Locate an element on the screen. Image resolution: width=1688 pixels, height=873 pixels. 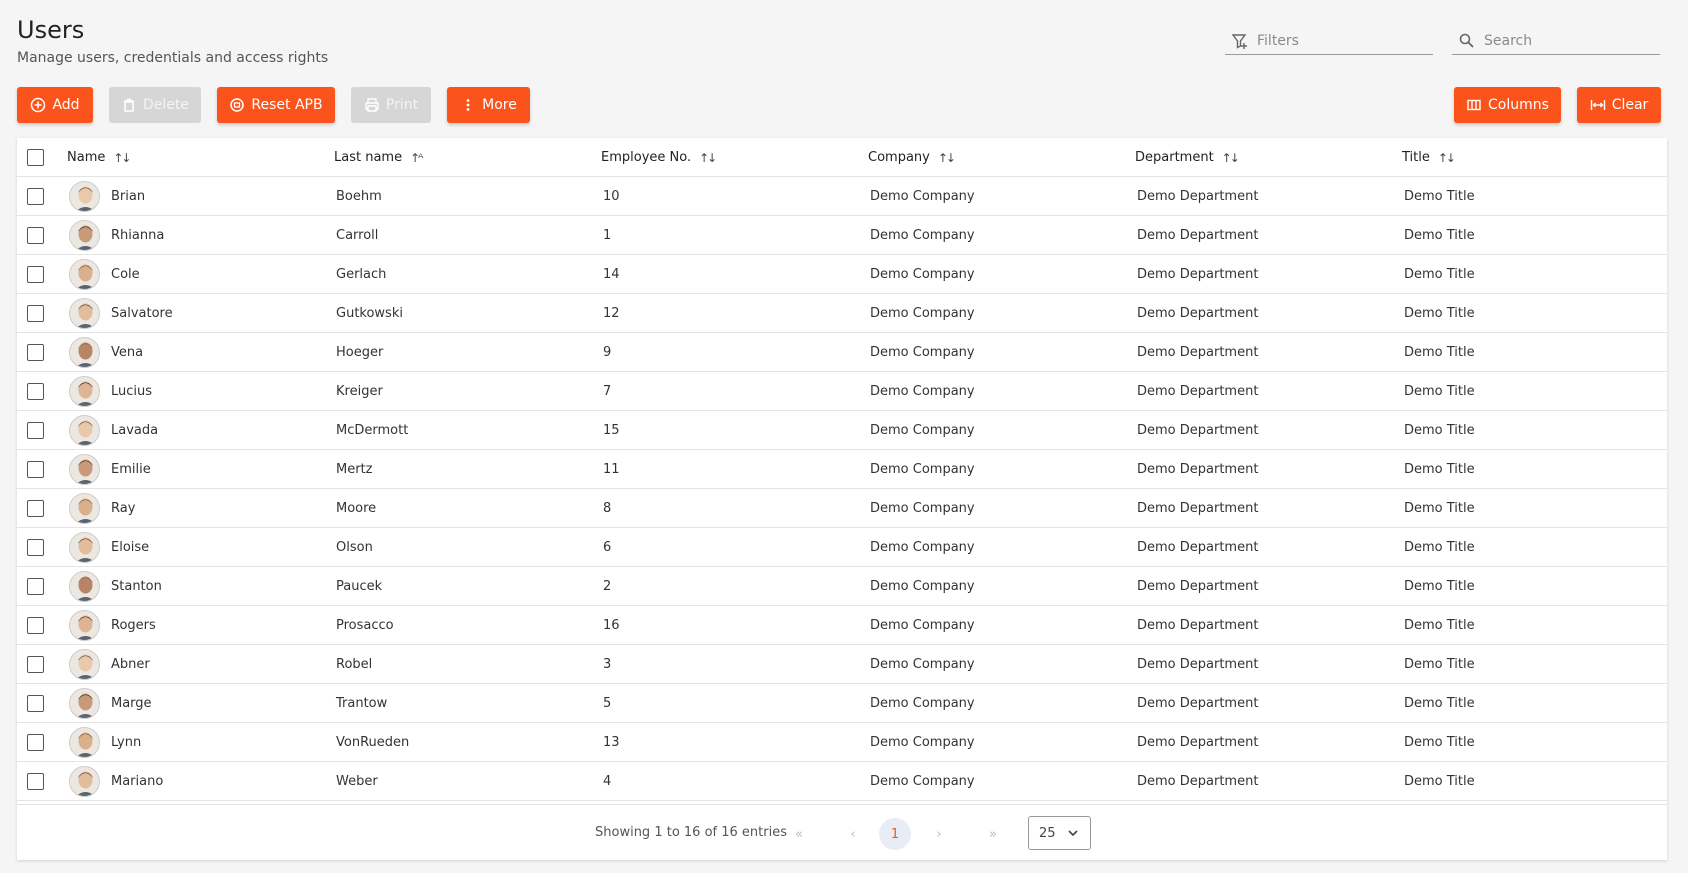
reset-apb-button: Reset APB is located at coordinates (276, 105).